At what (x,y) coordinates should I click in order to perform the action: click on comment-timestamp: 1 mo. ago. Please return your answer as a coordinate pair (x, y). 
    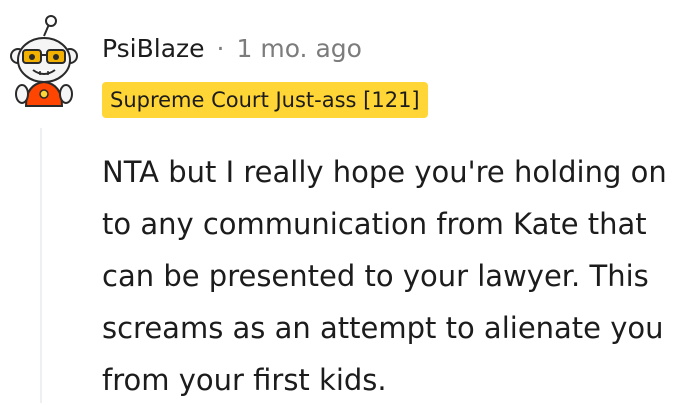
    Looking at the image, I should click on (298, 48).